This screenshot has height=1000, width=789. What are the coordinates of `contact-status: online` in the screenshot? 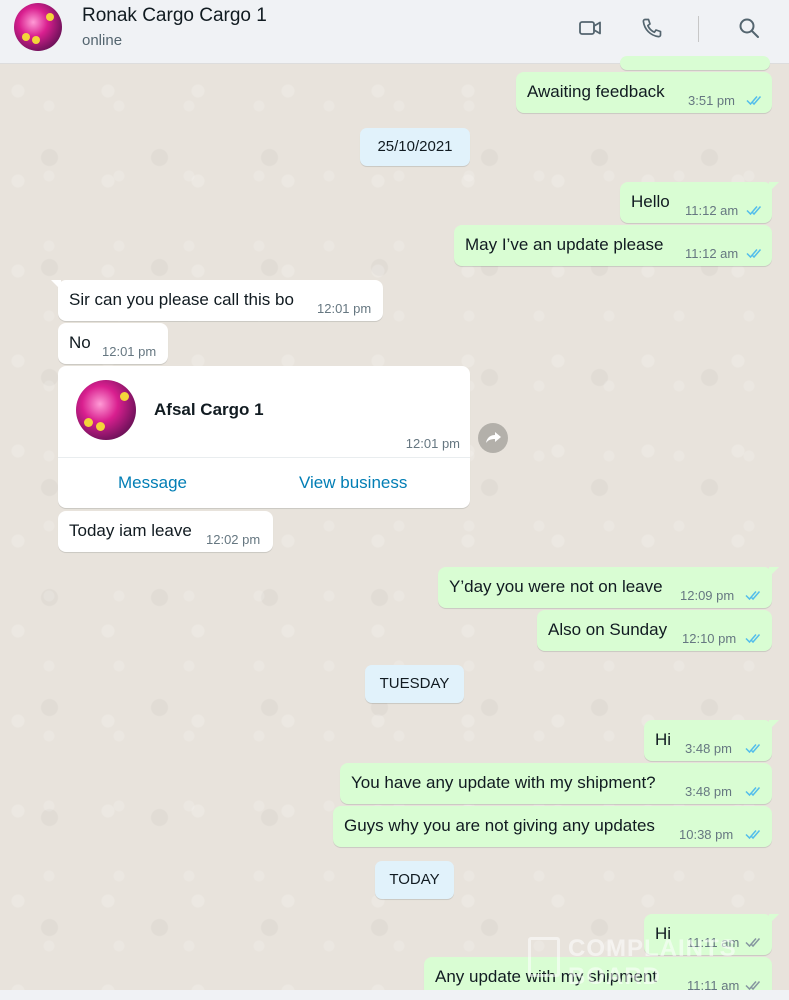 It's located at (102, 40).